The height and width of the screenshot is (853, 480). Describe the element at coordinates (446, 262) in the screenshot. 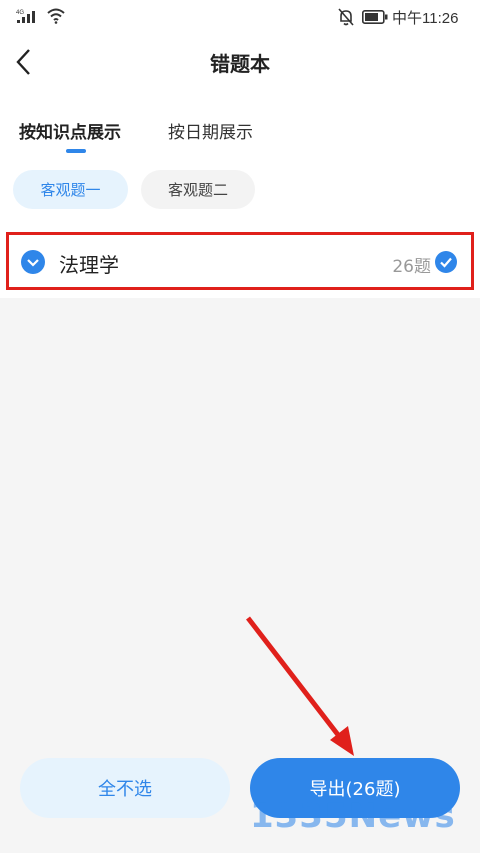

I see `checkmark-icon` at that location.